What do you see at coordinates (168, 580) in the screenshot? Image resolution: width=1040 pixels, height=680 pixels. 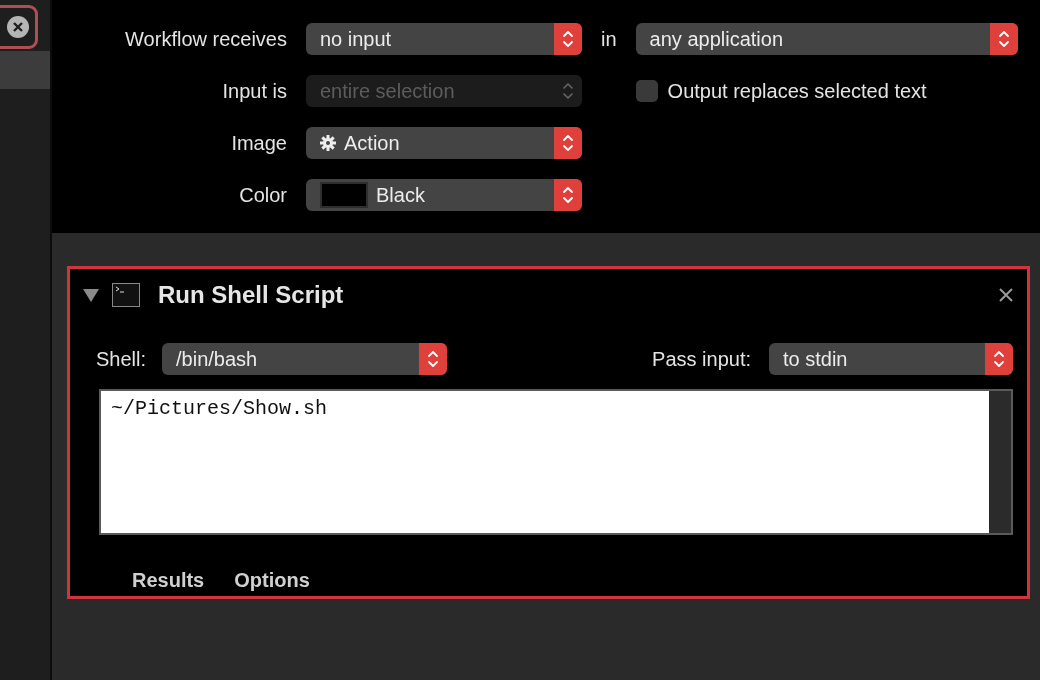 I see `tab: Results` at bounding box center [168, 580].